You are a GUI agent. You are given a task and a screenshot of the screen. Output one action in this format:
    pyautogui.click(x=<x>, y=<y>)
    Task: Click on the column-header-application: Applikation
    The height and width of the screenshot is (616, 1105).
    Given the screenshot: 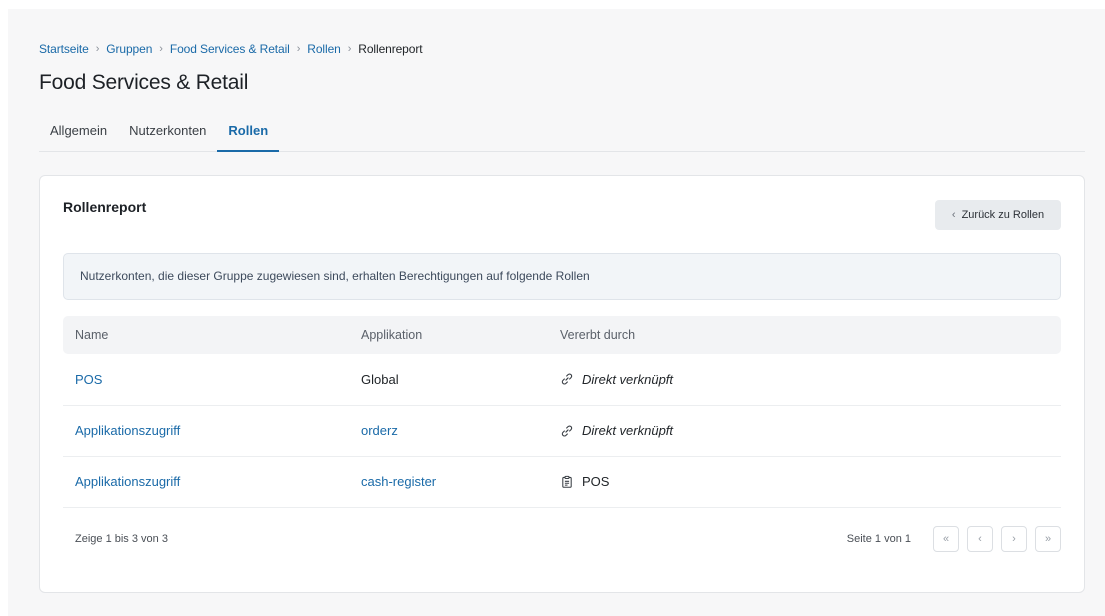 What is the action you would take?
    pyautogui.click(x=448, y=335)
    